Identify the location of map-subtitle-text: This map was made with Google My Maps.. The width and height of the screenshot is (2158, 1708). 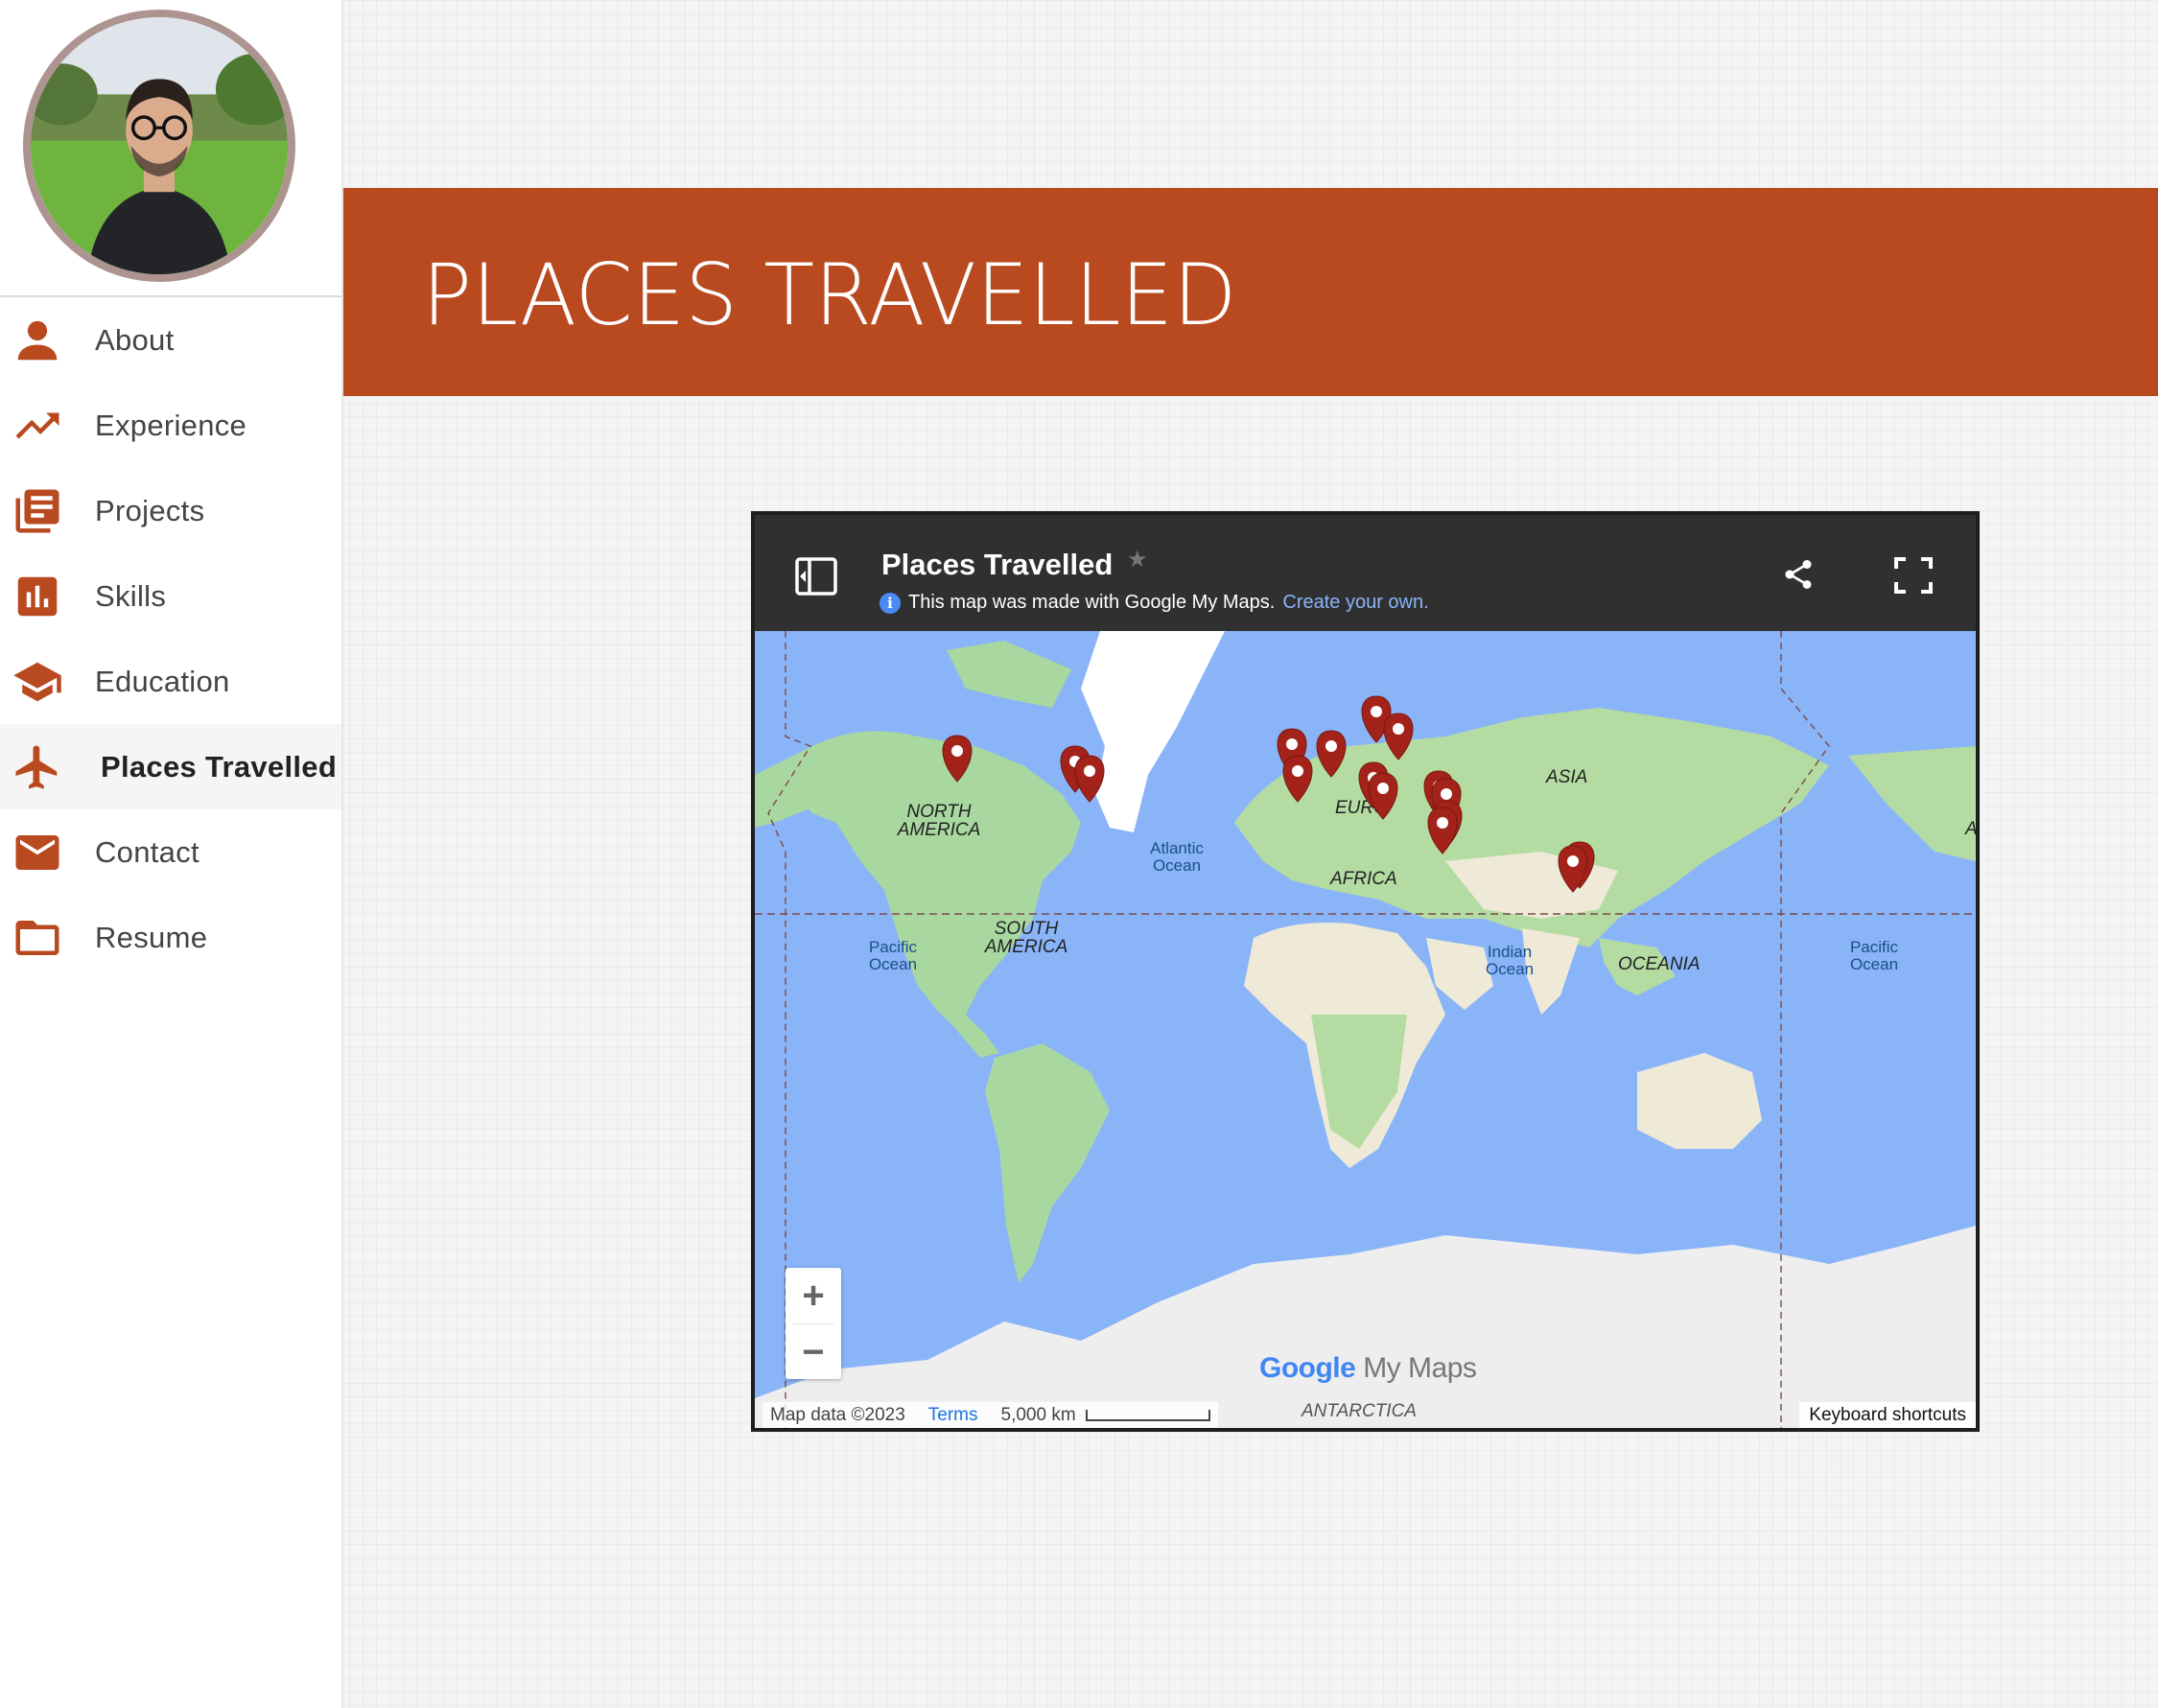
(1092, 602).